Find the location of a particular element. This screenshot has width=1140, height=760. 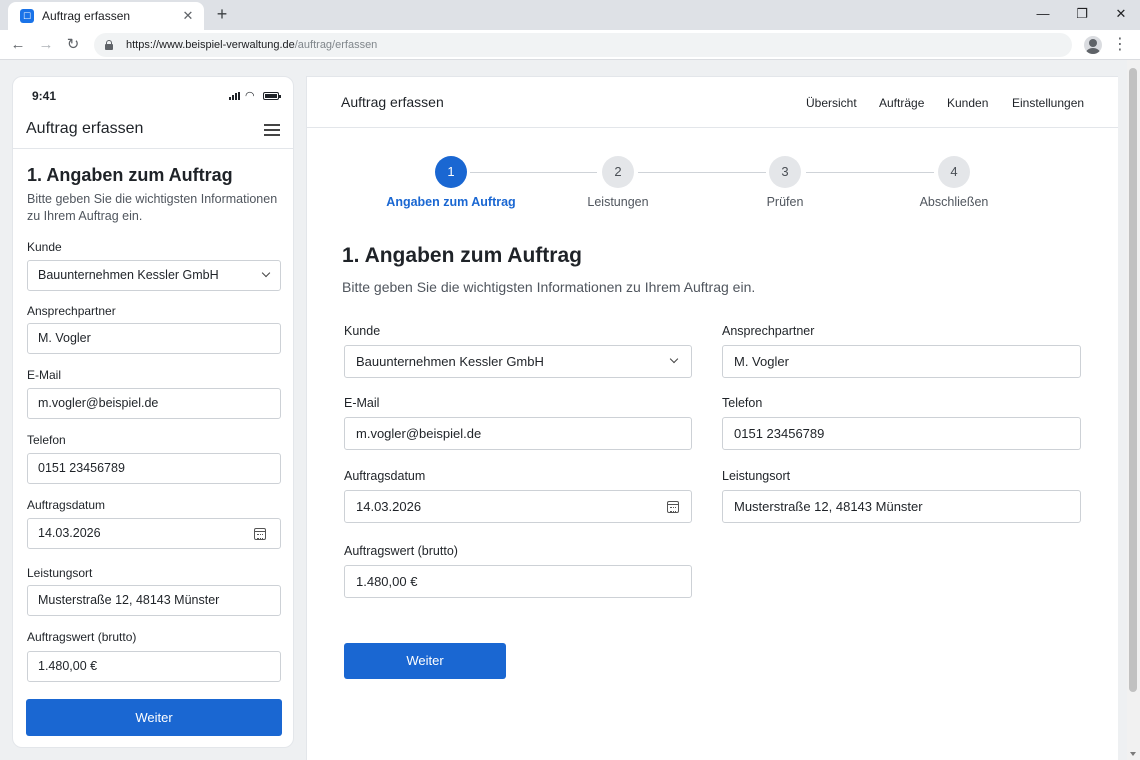

browser-menu-icon: ⋮ is located at coordinates (1120, 45).